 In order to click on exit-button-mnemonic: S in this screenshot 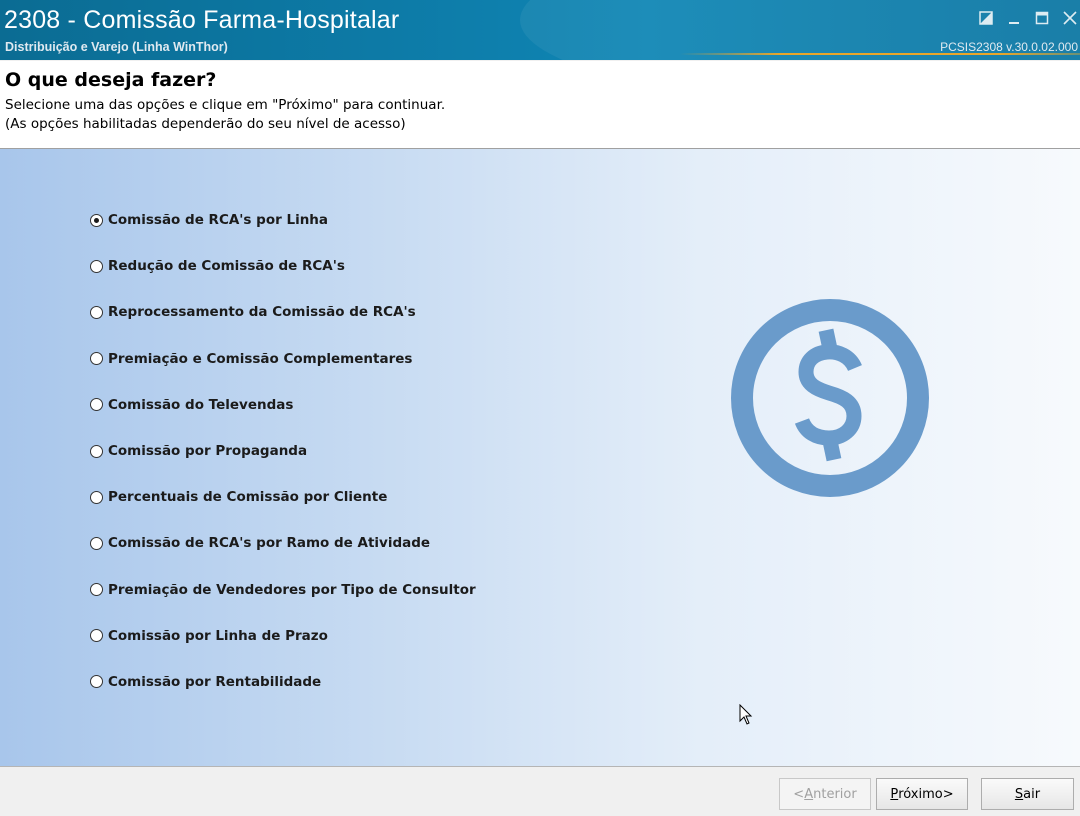, I will do `click(1019, 794)`.